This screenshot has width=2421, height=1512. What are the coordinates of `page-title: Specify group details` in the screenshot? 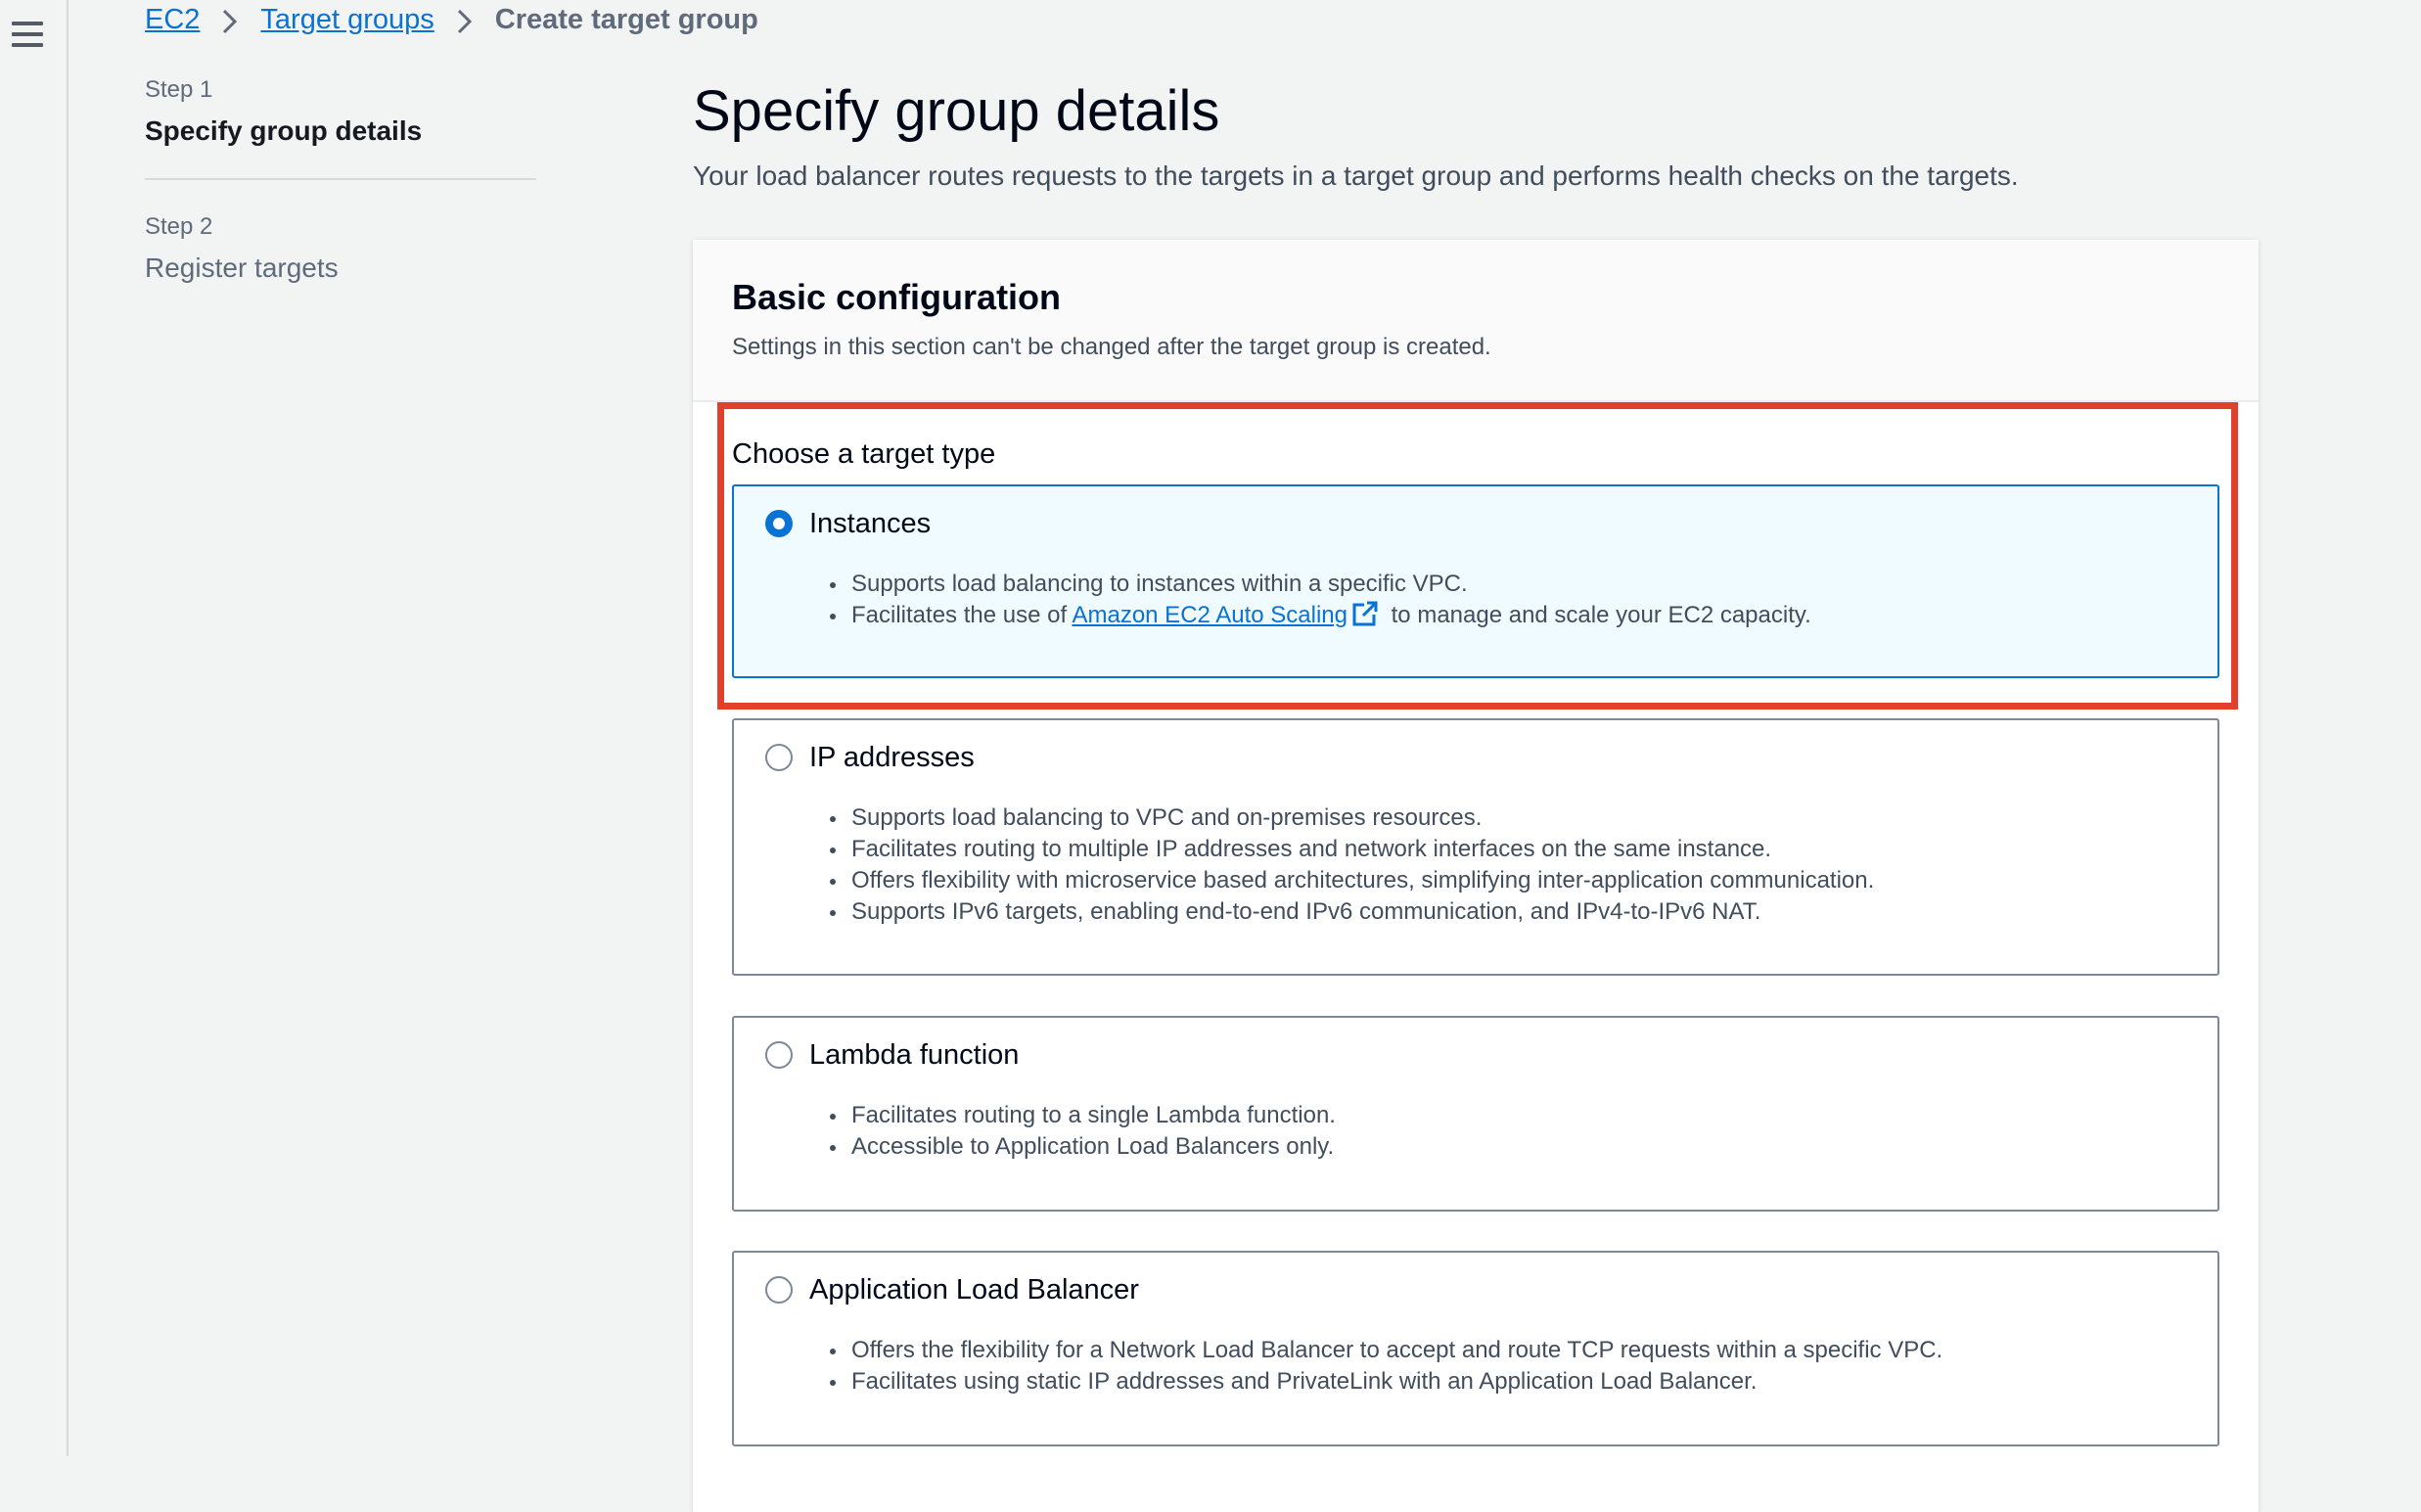 It's located at (956, 111).